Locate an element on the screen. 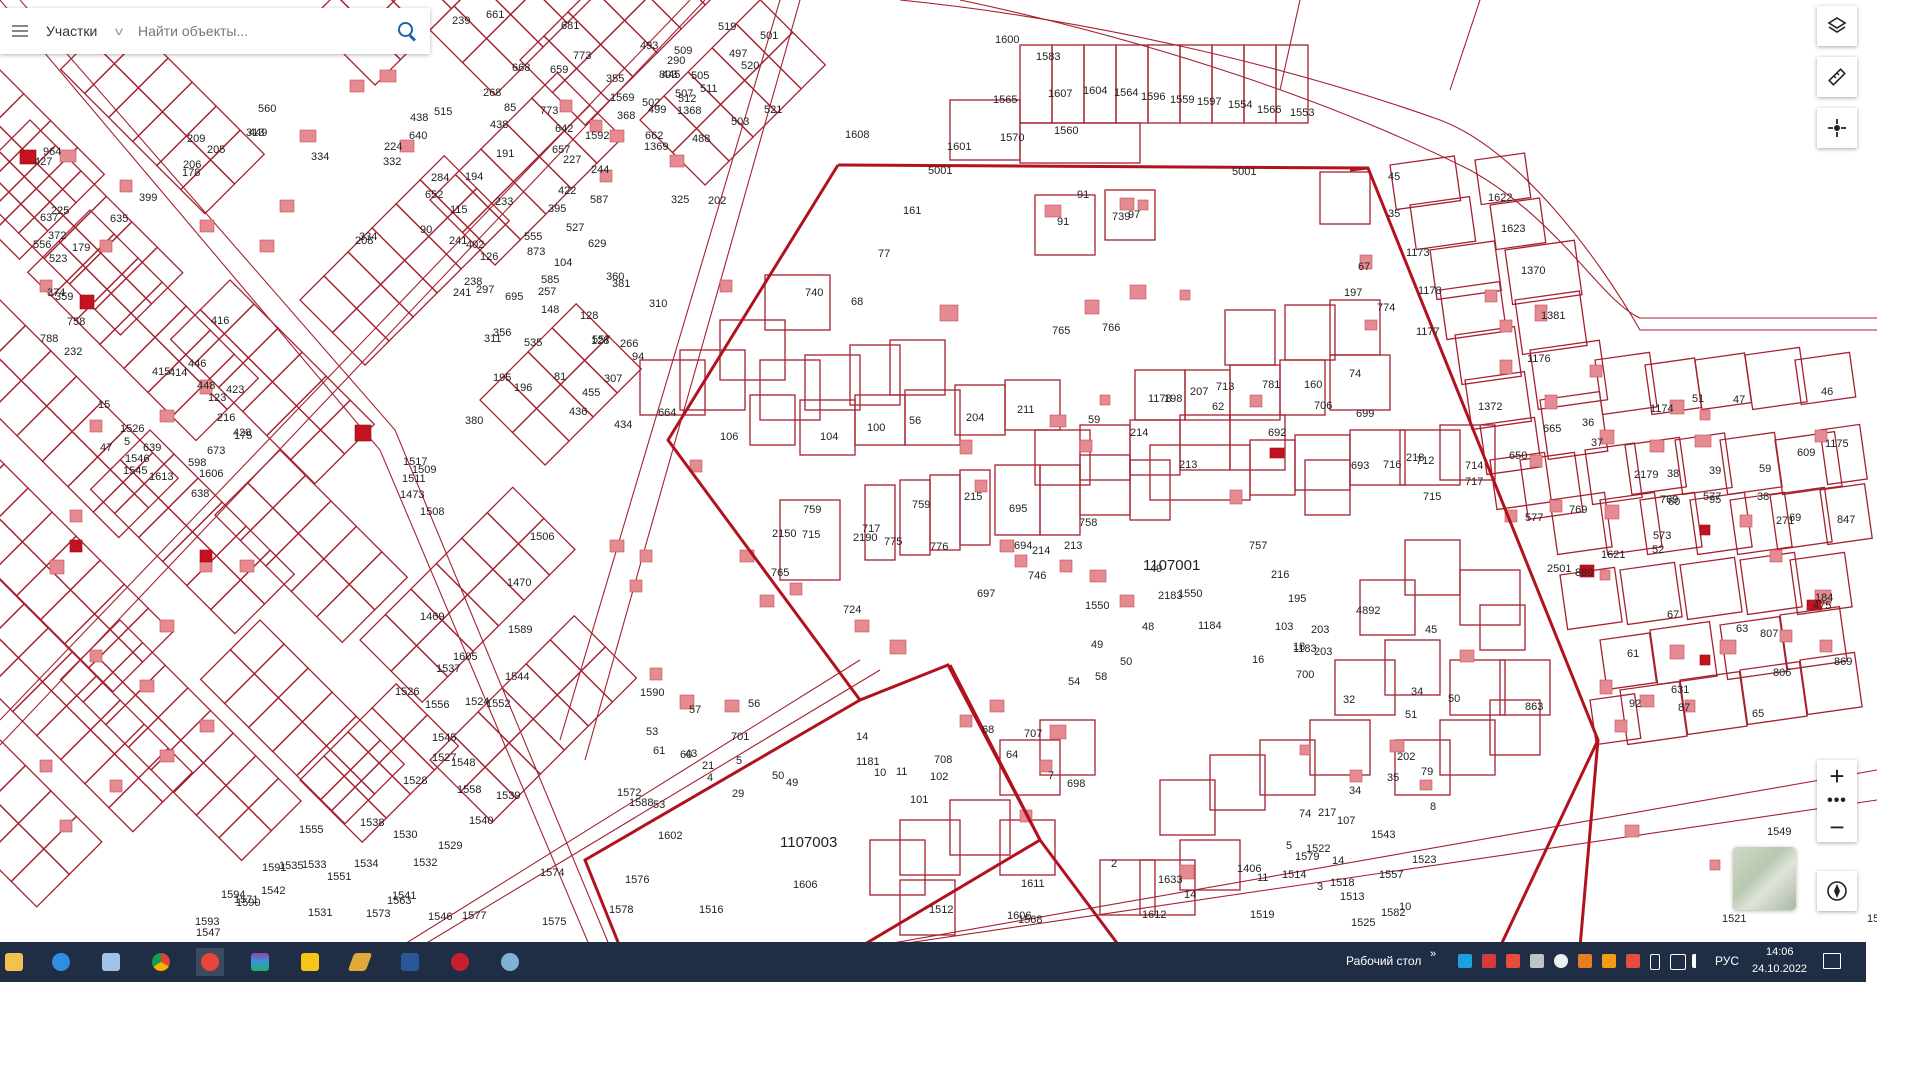 Image resolution: width=1920 pixels, height=1080 pixels. notification-center-icon is located at coordinates (1832, 961).